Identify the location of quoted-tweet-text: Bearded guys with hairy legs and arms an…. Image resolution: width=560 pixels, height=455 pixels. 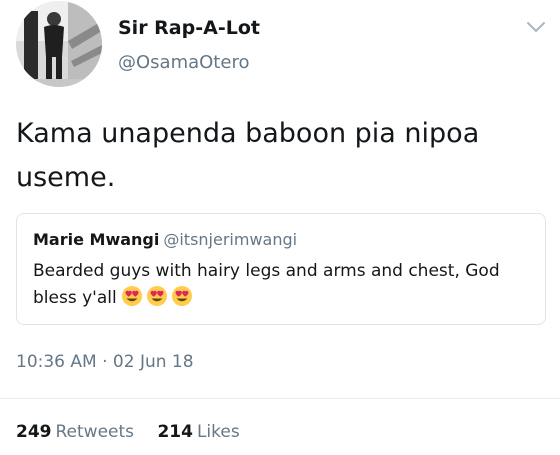
(266, 284).